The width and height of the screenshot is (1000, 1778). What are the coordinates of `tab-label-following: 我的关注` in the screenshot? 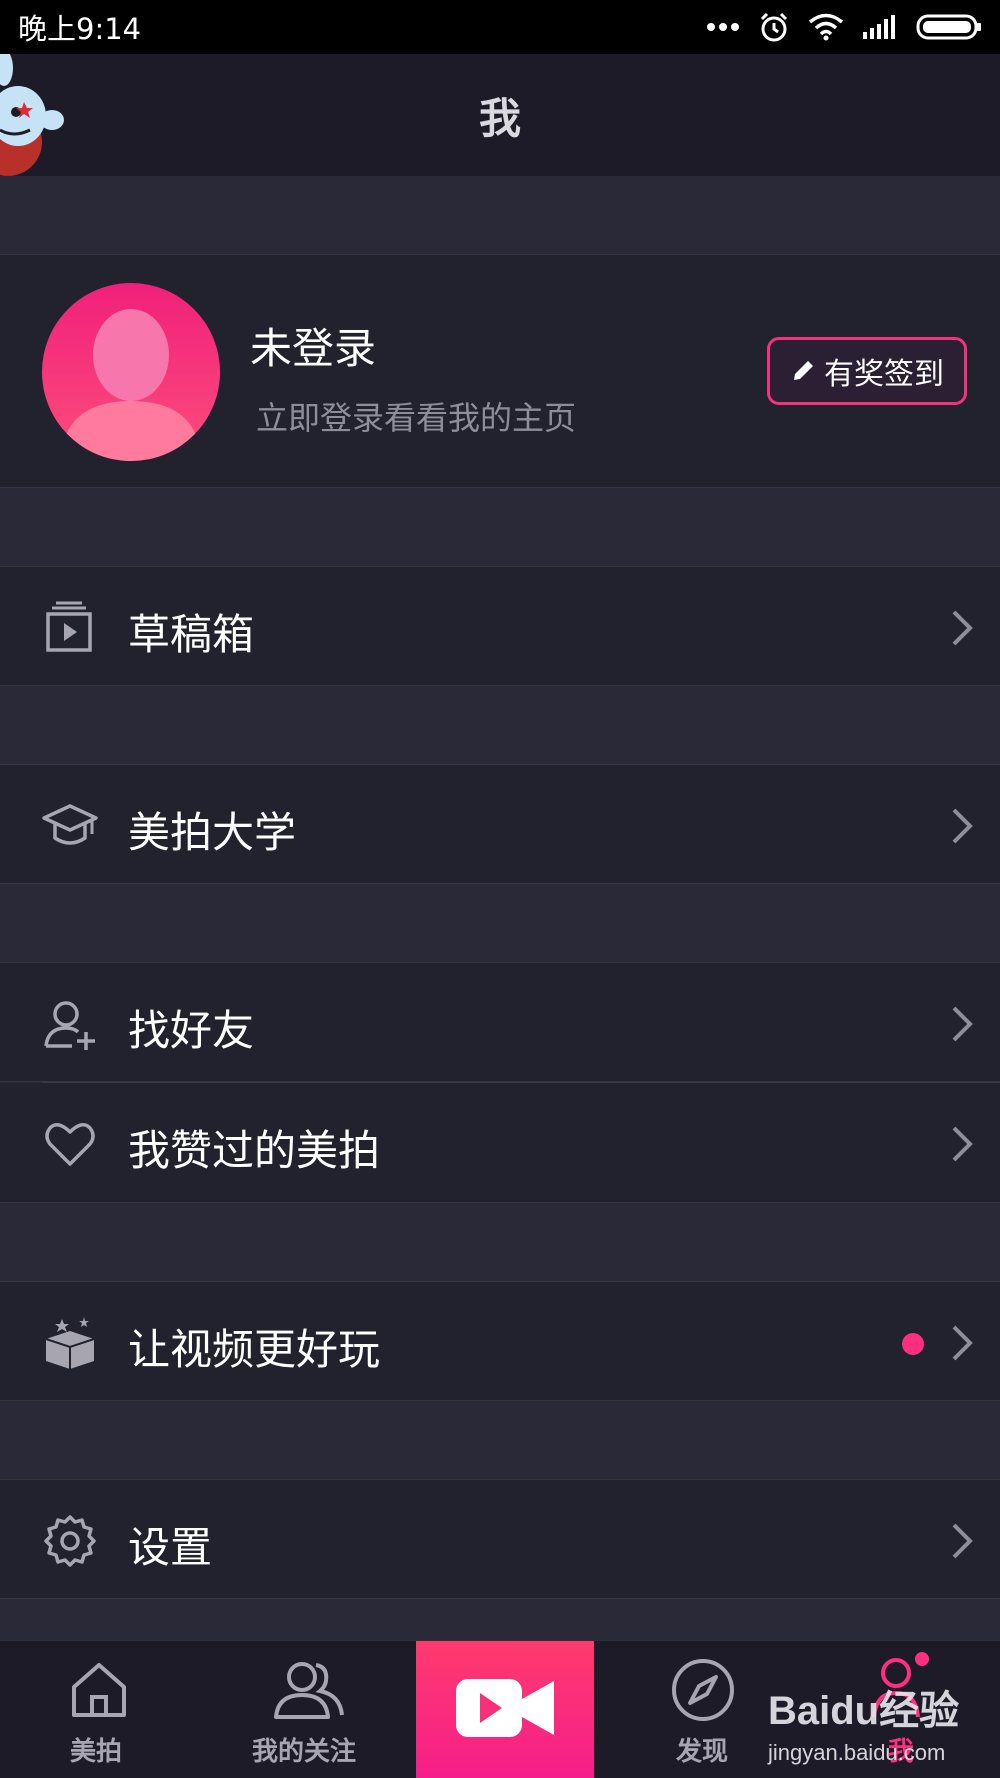 It's located at (304, 1752).